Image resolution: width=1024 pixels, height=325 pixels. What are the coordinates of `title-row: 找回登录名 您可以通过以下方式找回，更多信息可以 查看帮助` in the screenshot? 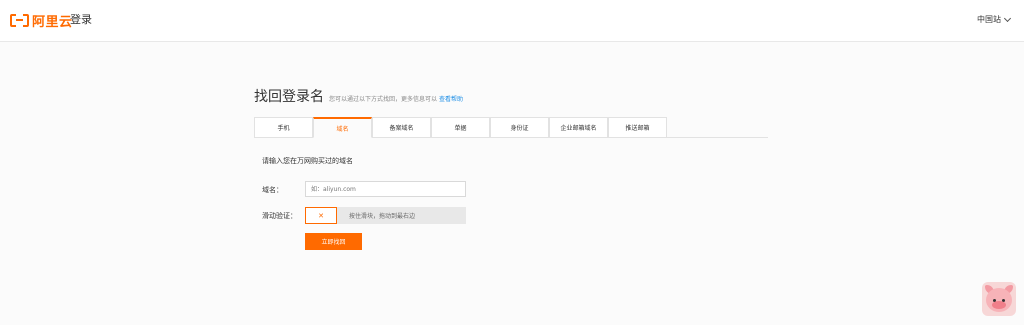 It's located at (358, 96).